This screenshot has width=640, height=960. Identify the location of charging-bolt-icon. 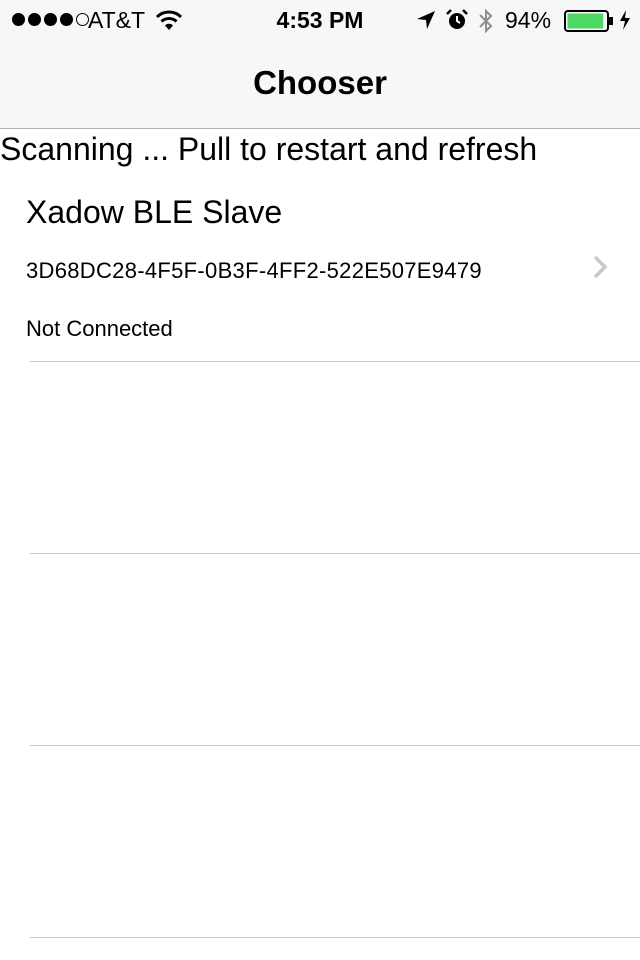
(625, 20).